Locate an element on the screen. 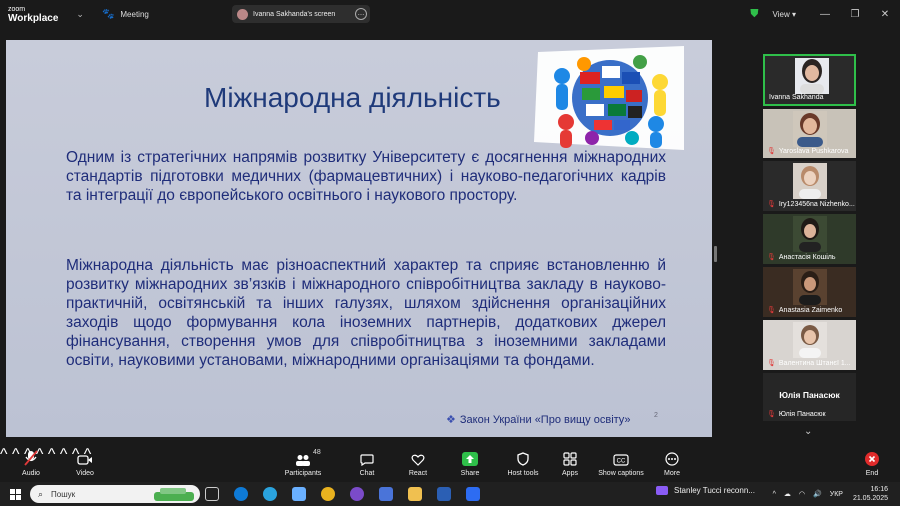 The width and height of the screenshot is (900, 506). close-button: ✕ is located at coordinates (885, 14).